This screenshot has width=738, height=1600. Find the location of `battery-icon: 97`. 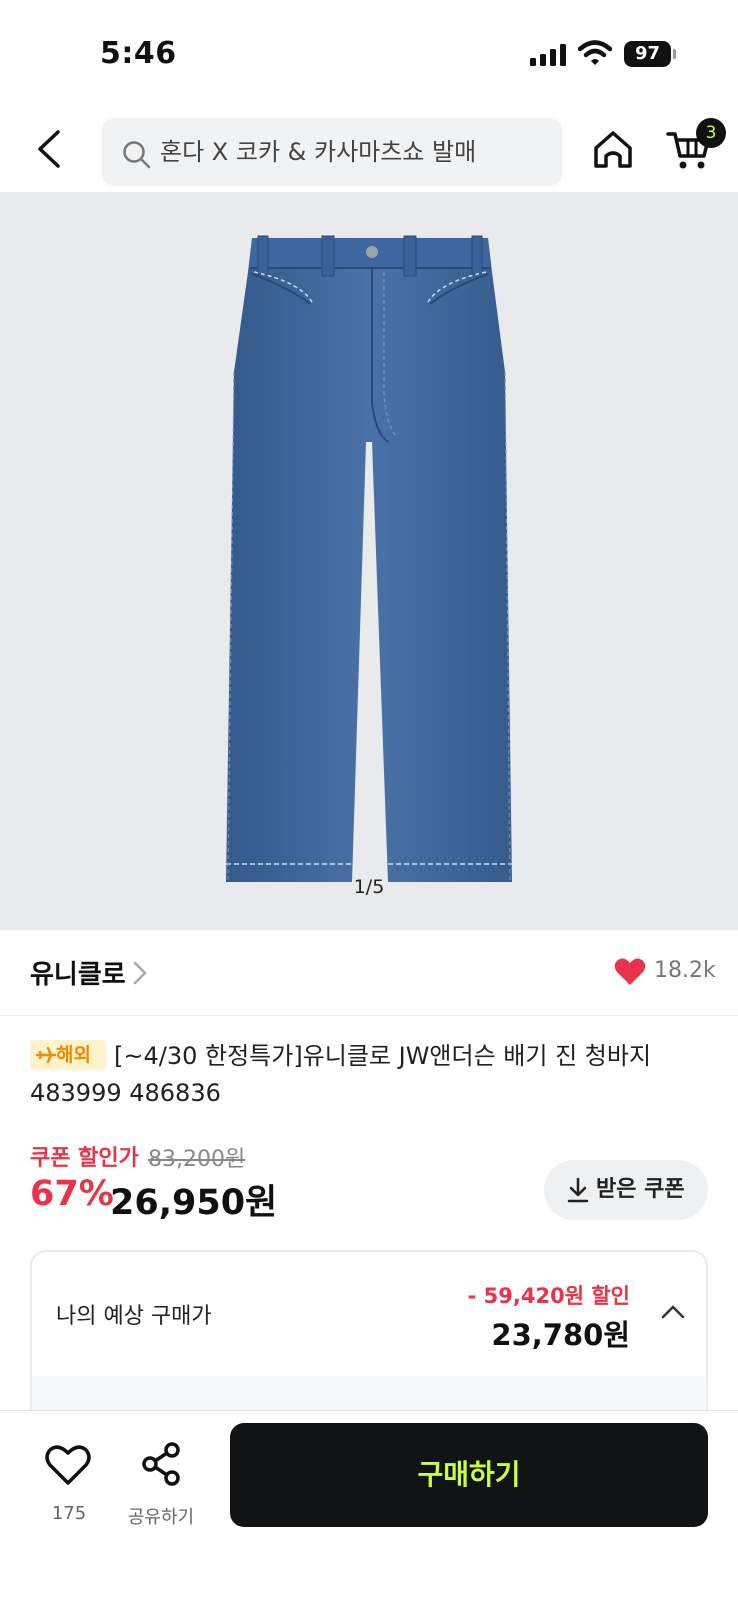

battery-icon: 97 is located at coordinates (650, 54).